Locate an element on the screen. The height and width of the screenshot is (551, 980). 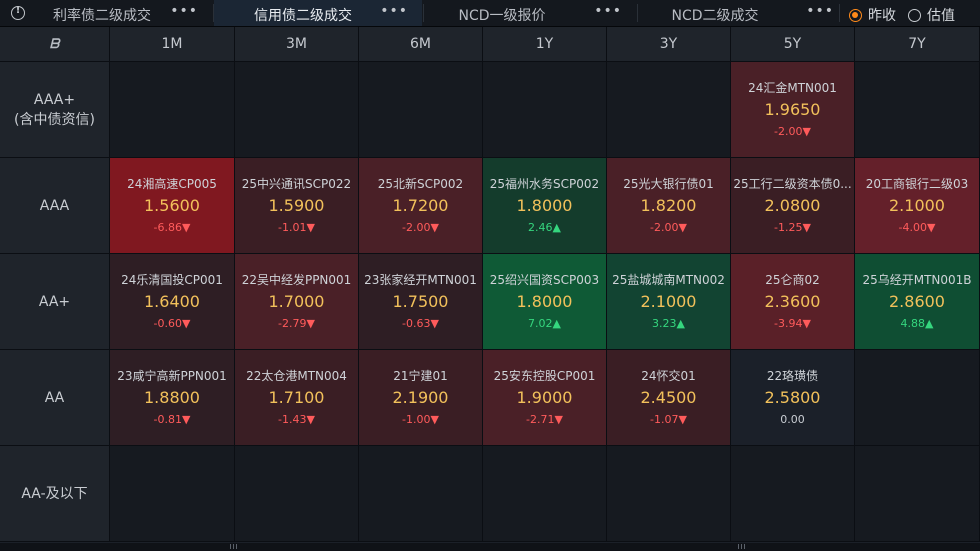
bond-yield: 2.5800 is located at coordinates (792, 397).